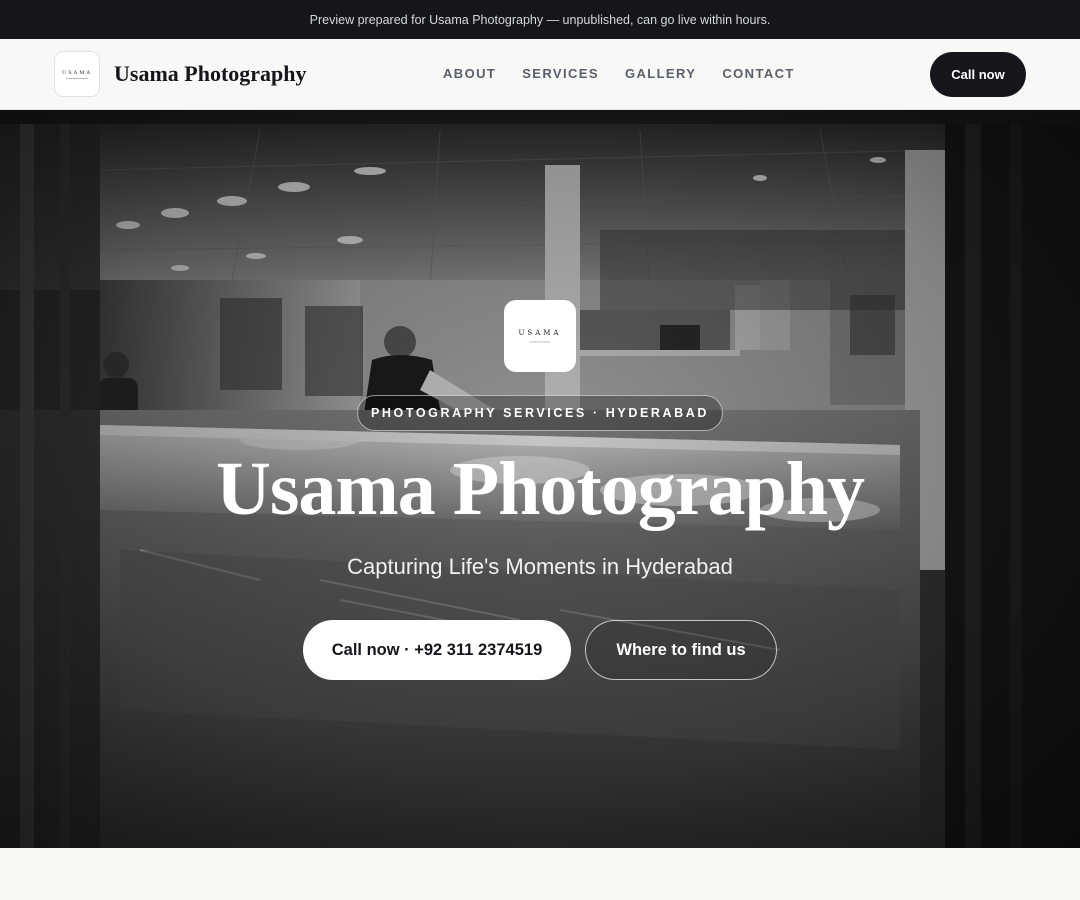  I want to click on hero-logo: USAMA ━━━━━━━━━, so click(540, 336).